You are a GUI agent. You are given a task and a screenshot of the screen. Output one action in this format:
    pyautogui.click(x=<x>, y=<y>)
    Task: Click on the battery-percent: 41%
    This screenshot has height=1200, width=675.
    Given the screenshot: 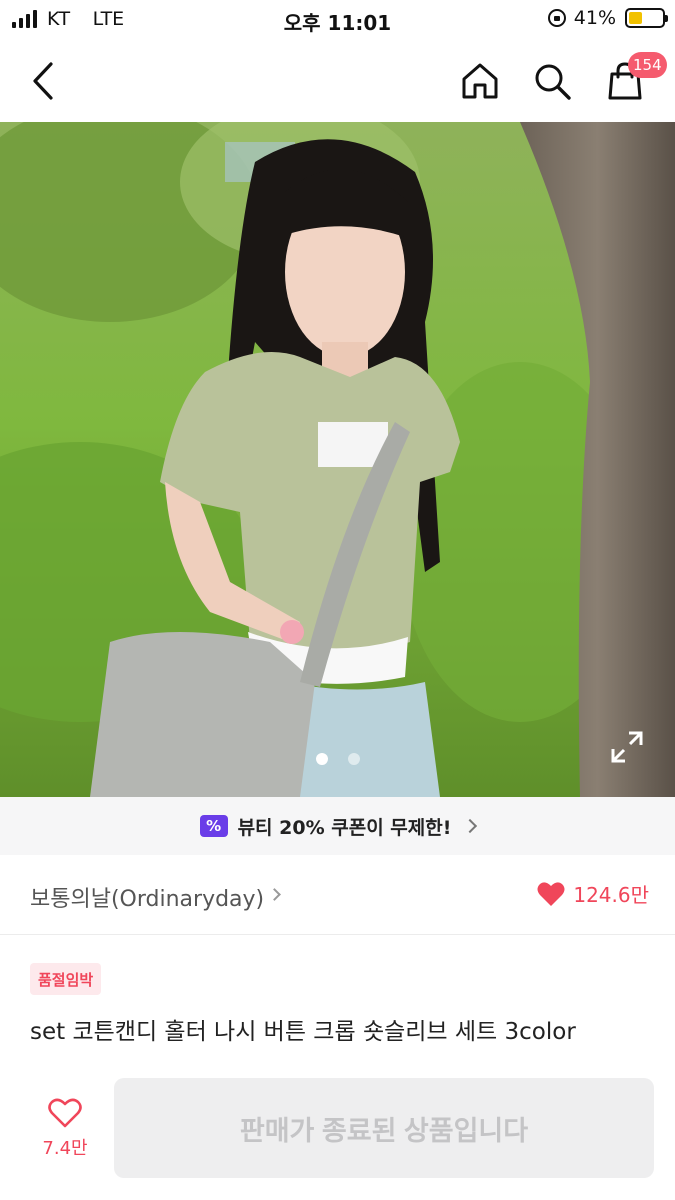 What is the action you would take?
    pyautogui.click(x=594, y=18)
    